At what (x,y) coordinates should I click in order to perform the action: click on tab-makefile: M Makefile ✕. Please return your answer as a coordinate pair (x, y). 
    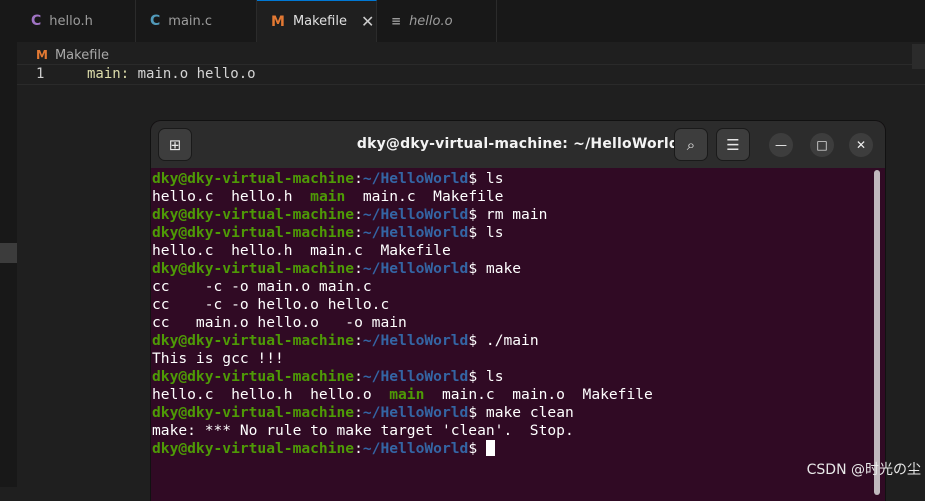
    Looking at the image, I should click on (317, 21).